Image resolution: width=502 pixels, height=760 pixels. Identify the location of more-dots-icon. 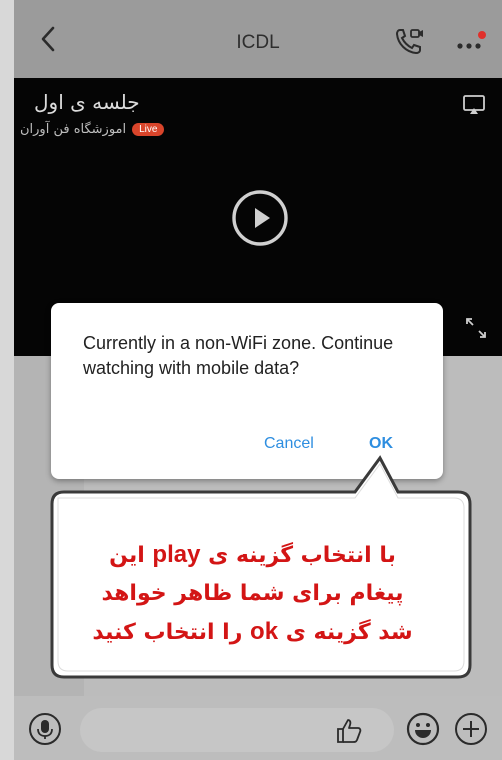
(472, 42).